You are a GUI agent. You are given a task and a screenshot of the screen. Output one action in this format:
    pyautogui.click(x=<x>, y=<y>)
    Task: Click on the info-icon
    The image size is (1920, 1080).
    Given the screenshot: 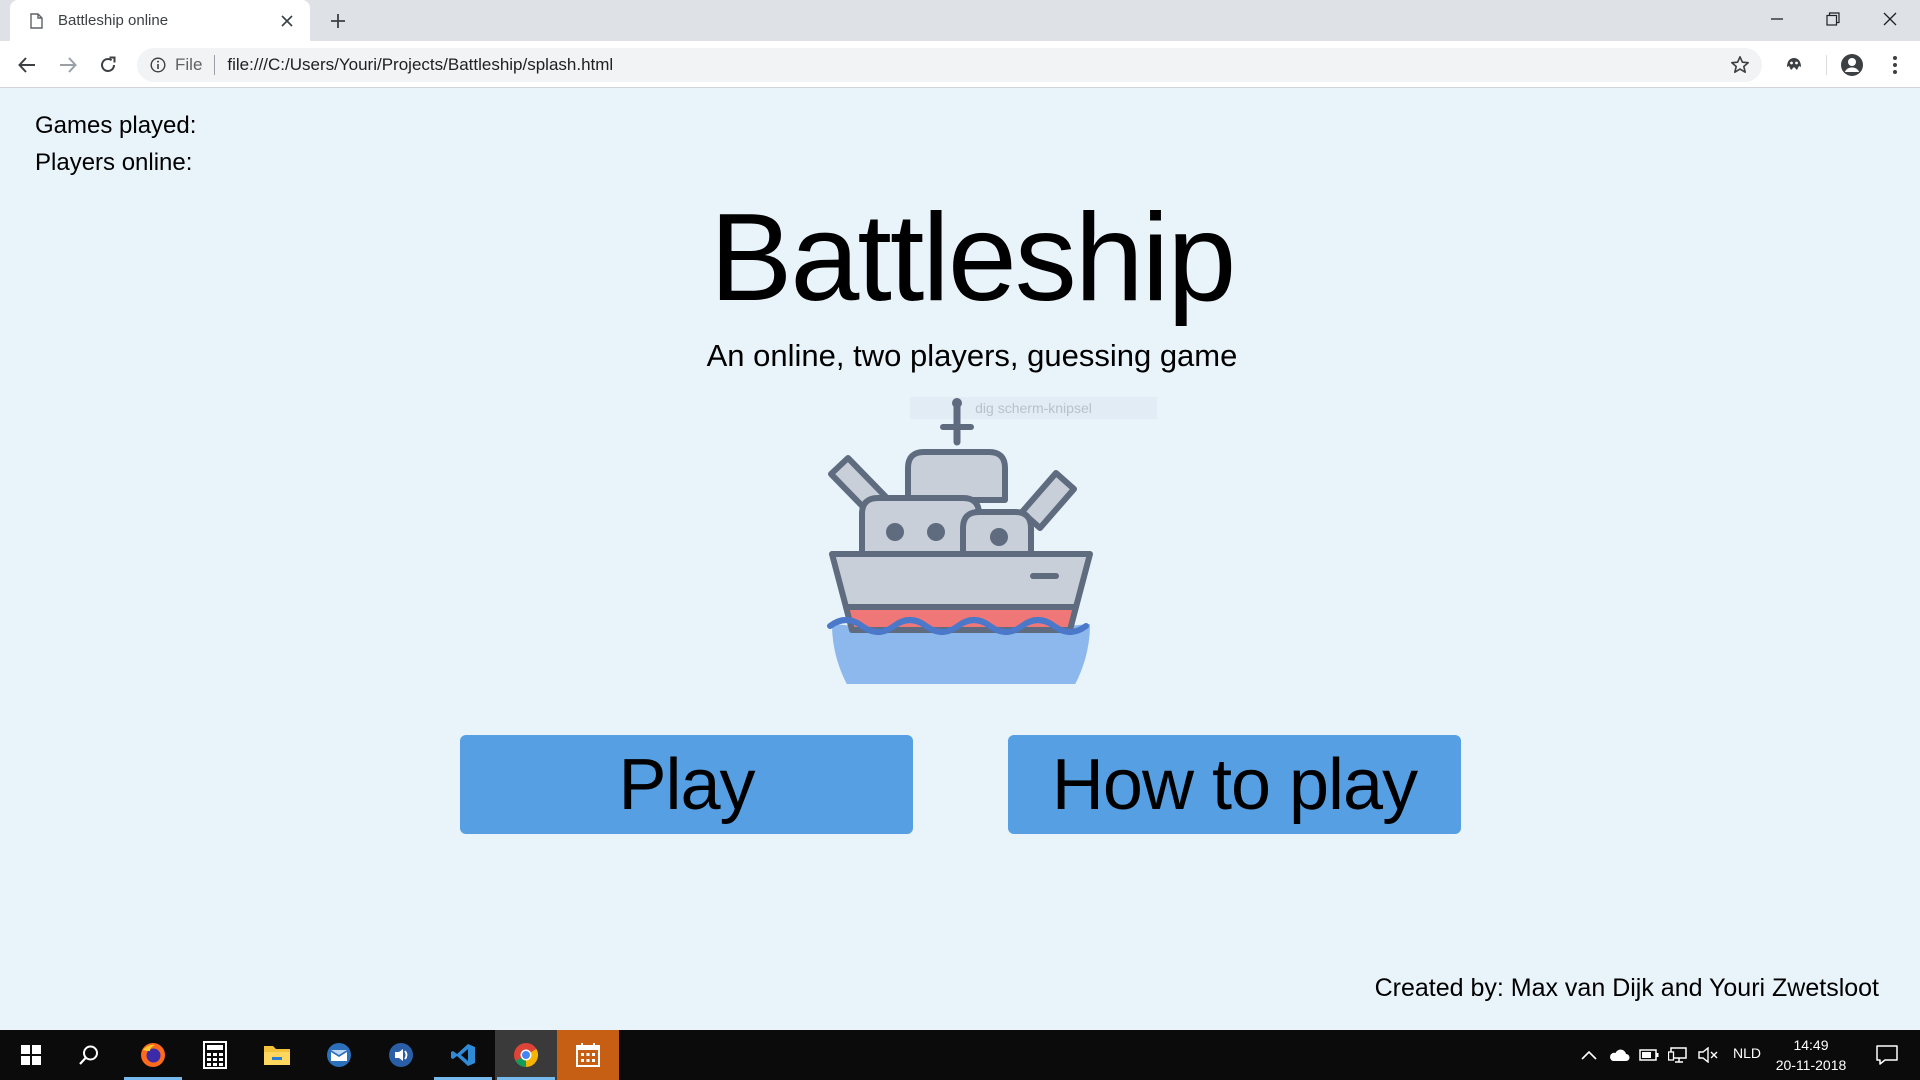 What is the action you would take?
    pyautogui.click(x=158, y=65)
    